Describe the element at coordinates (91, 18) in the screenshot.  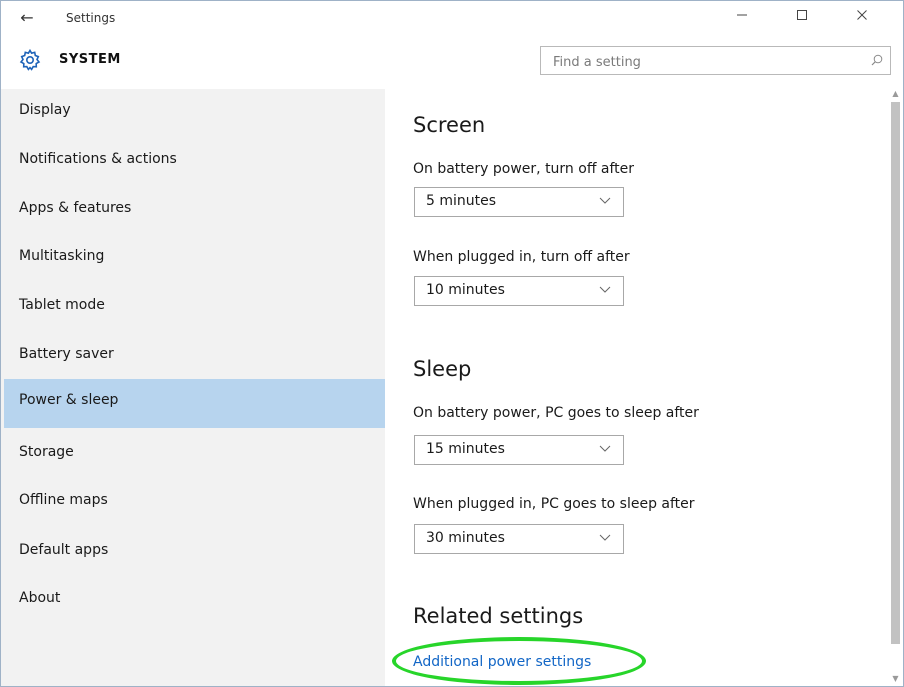
I see `window-title: Settings` at that location.